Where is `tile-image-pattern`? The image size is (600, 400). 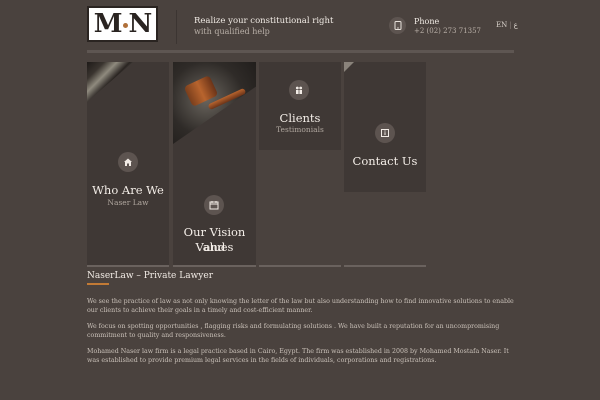
tile-image-pattern is located at coordinates (110, 82).